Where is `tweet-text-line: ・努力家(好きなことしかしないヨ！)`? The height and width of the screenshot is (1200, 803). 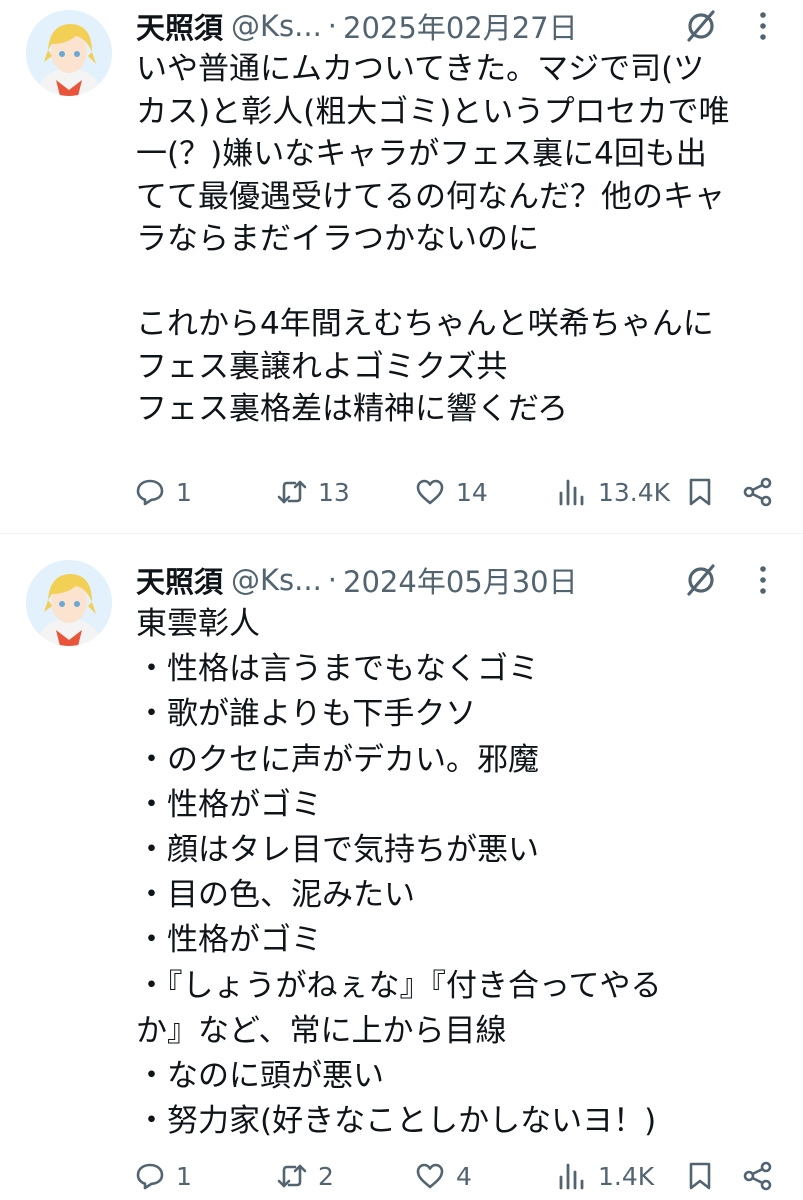 tweet-text-line: ・努力家(好きなことしかしないヨ！) is located at coordinates (396, 1121).